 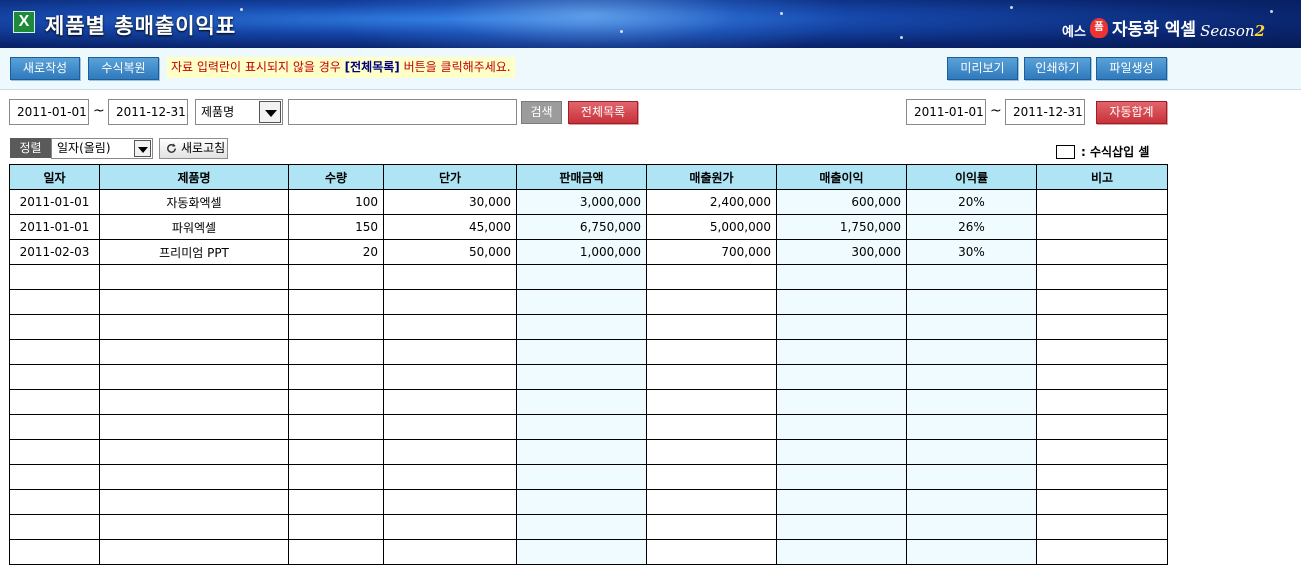 I want to click on date-to-field: 2011-12-31, so click(x=148, y=112).